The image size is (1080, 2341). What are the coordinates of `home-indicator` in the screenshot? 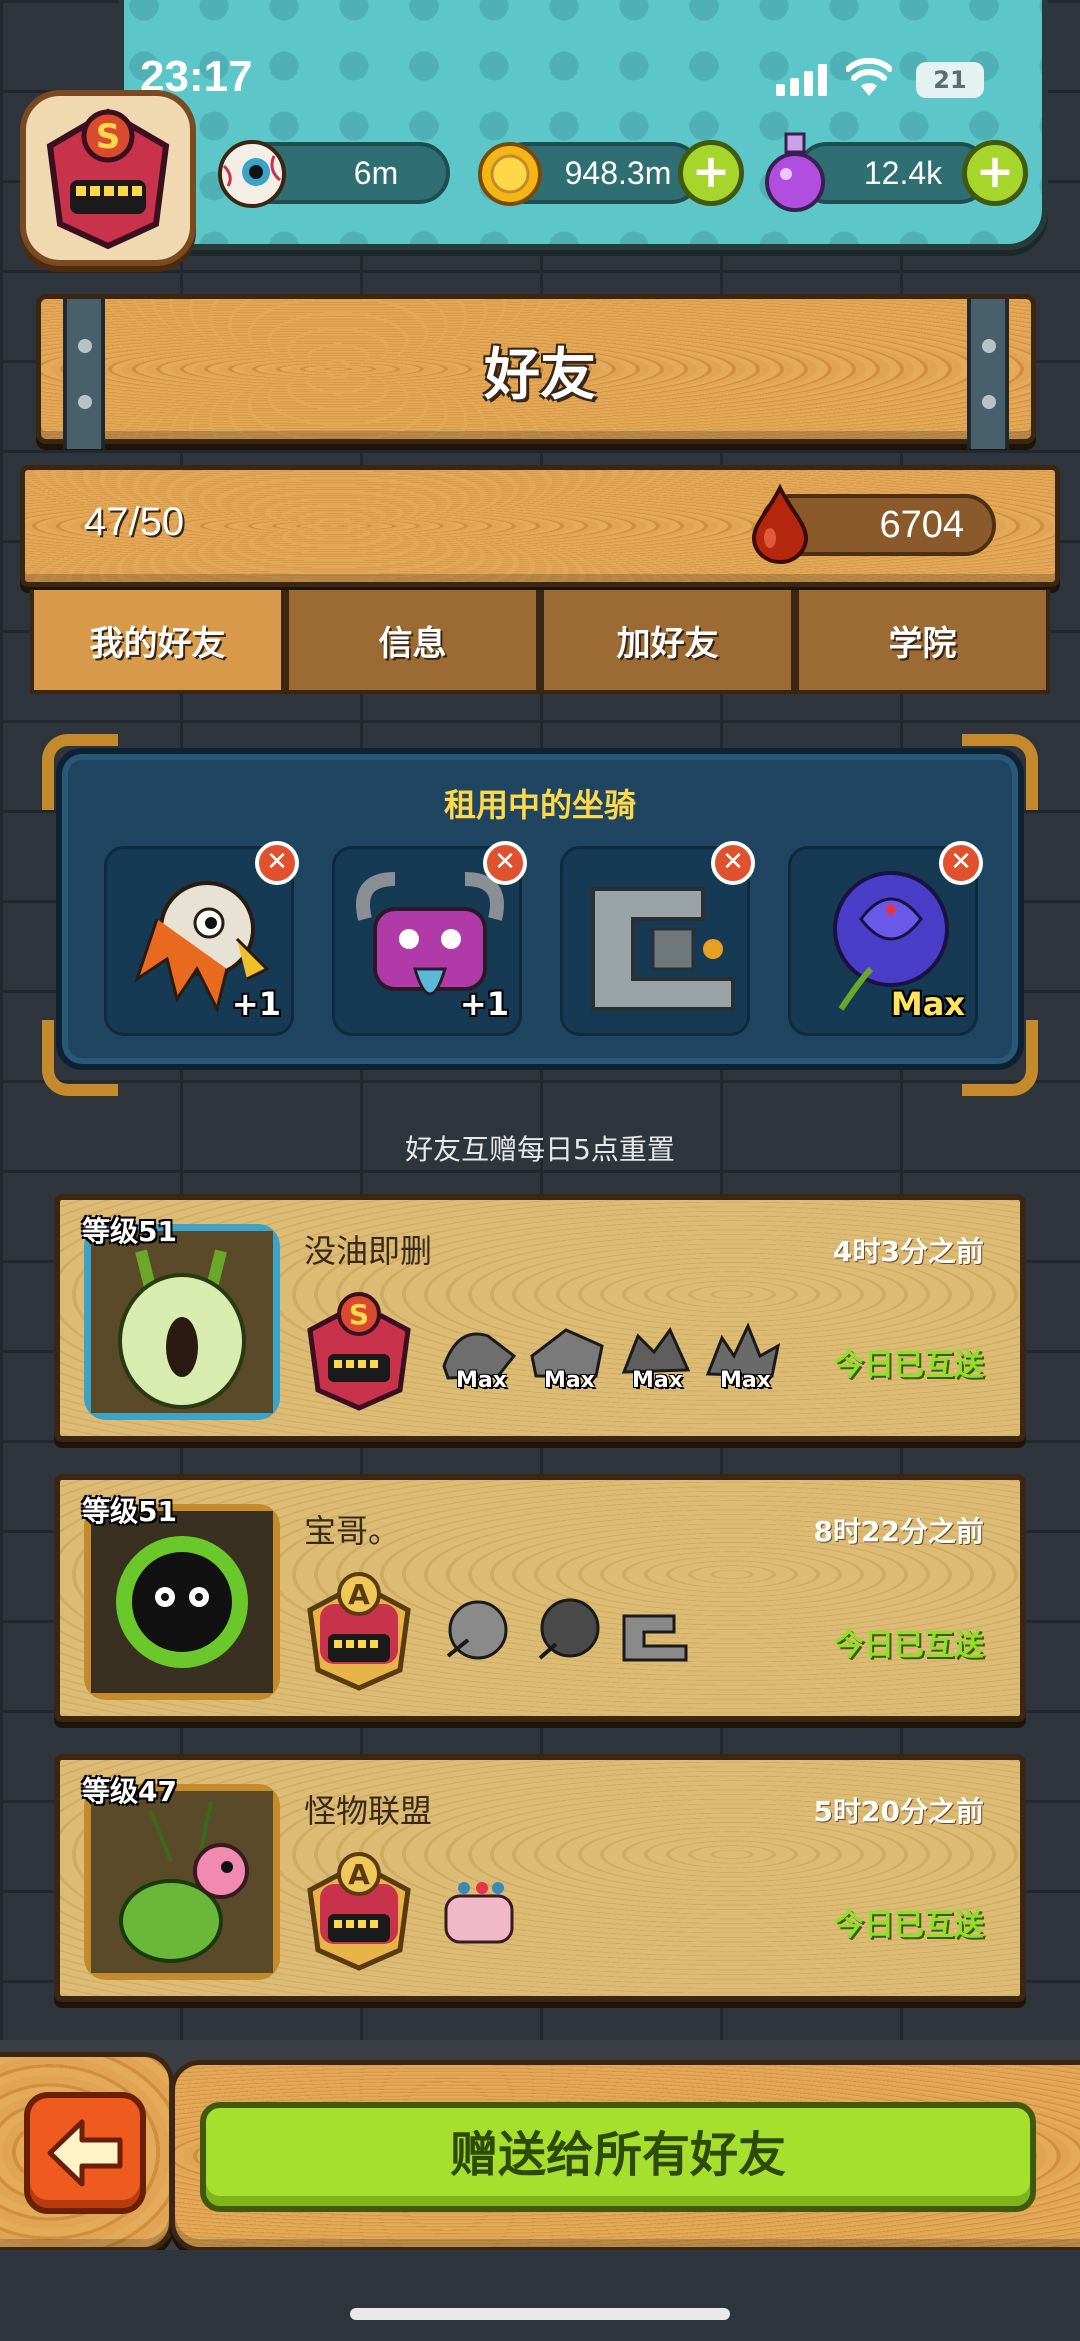 It's located at (540, 2314).